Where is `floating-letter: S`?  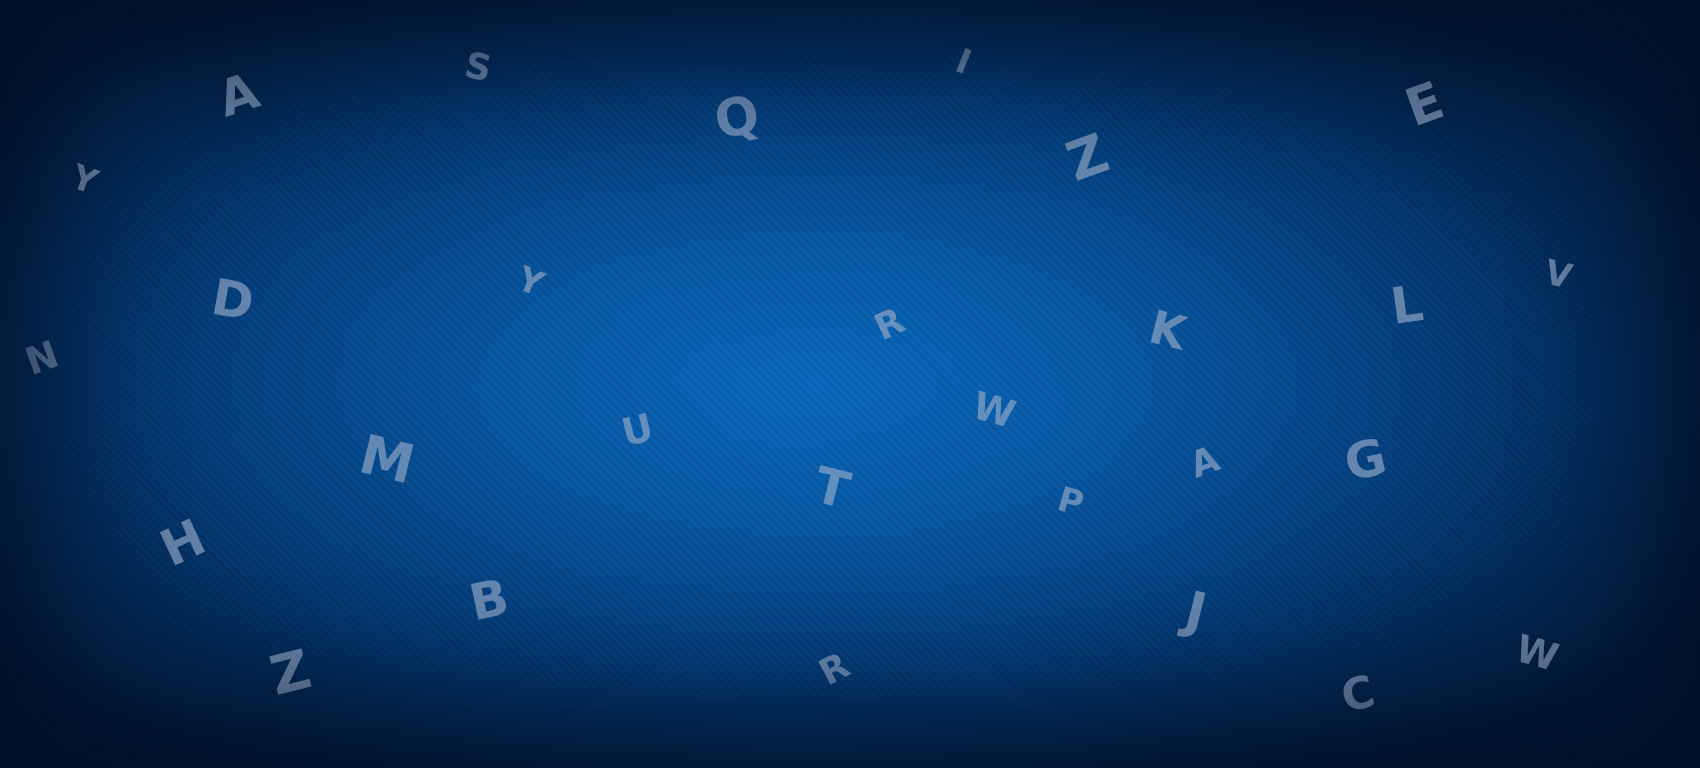
floating-letter: S is located at coordinates (478, 67).